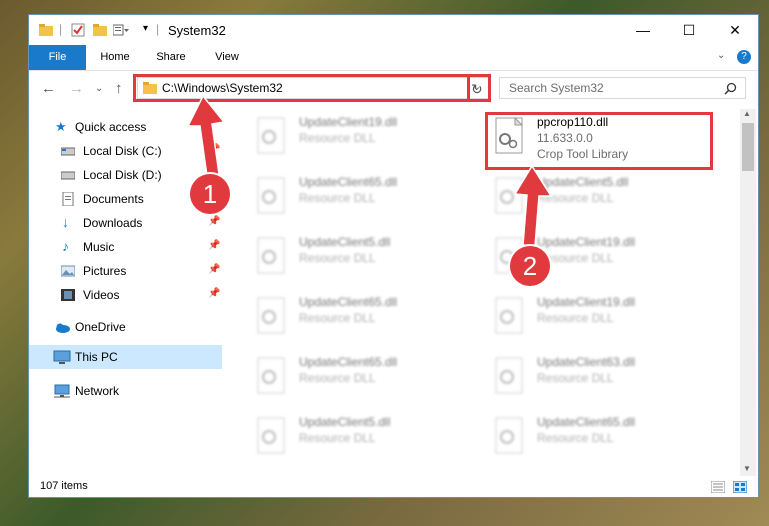 The height and width of the screenshot is (526, 769). Describe the element at coordinates (530, 266) in the screenshot. I see `callout-badge-2: 2` at that location.